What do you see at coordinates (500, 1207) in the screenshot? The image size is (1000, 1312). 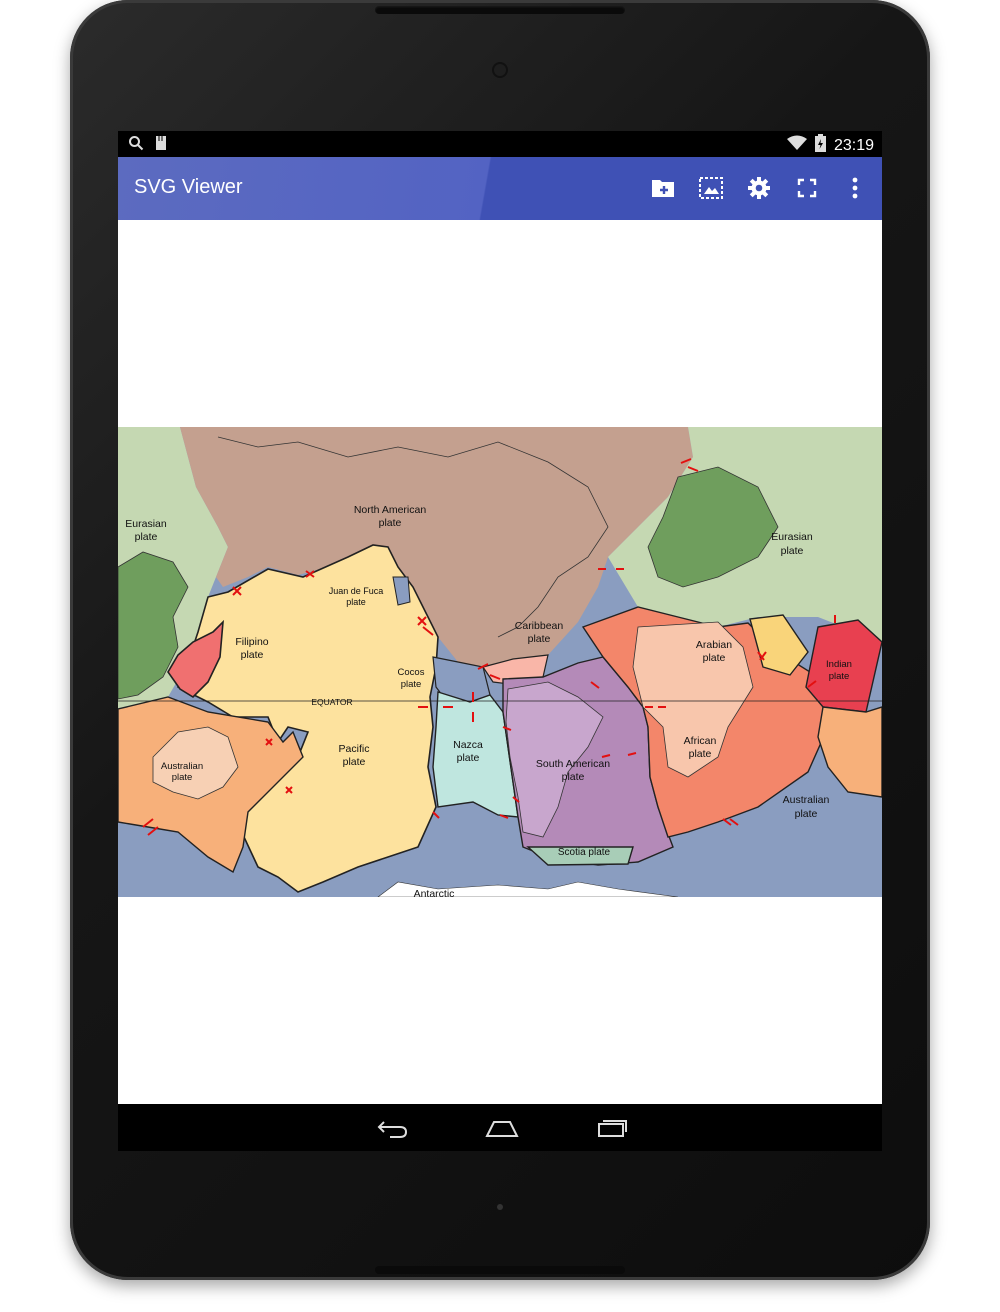 I see `bottom-sensor` at bounding box center [500, 1207].